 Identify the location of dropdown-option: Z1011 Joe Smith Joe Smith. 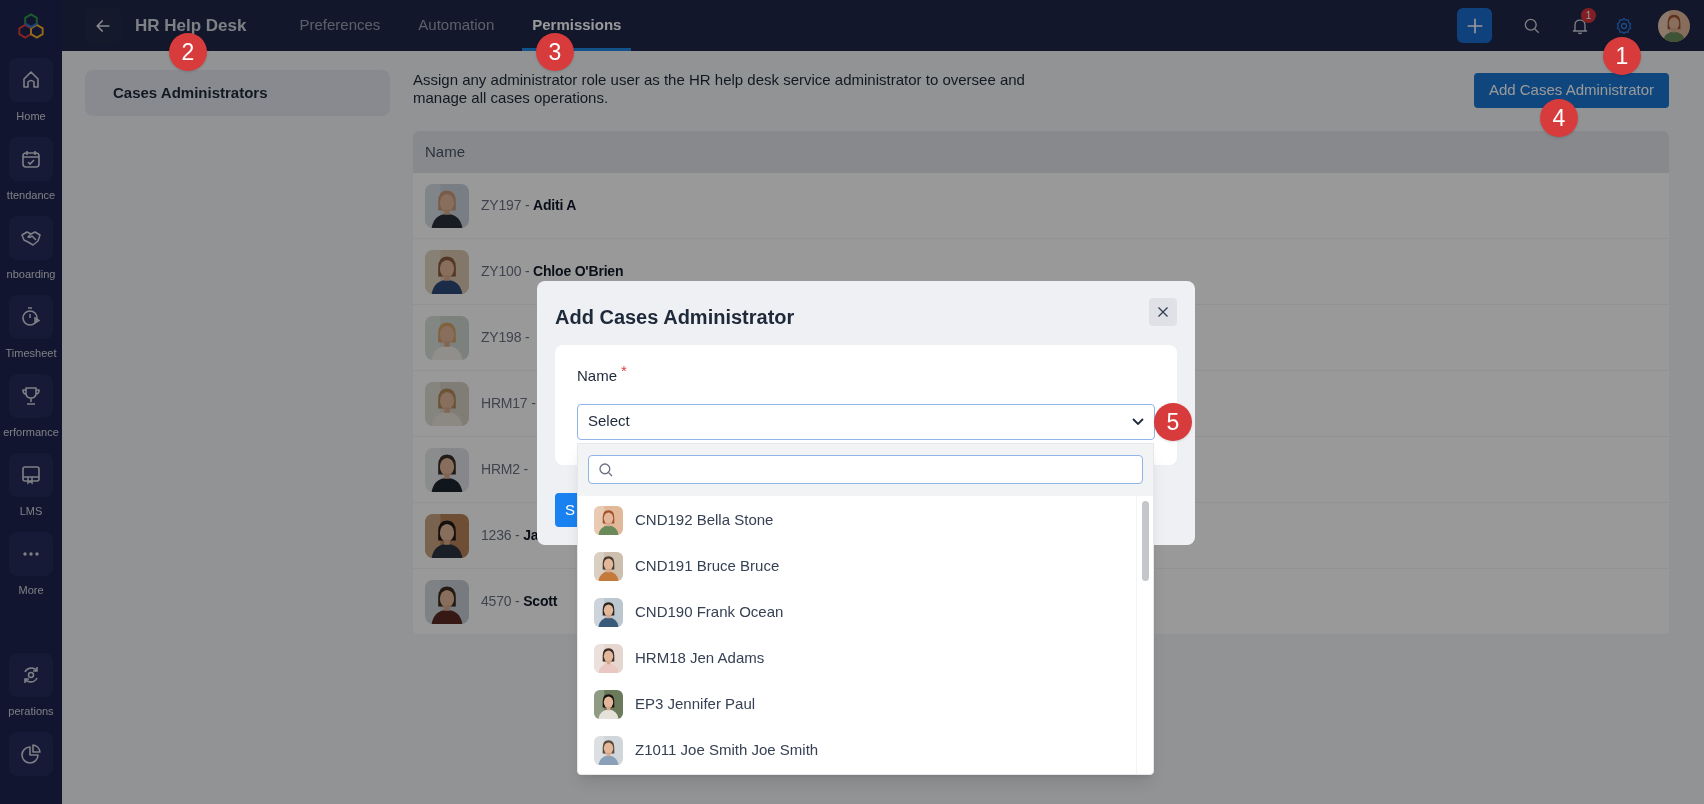
(857, 750).